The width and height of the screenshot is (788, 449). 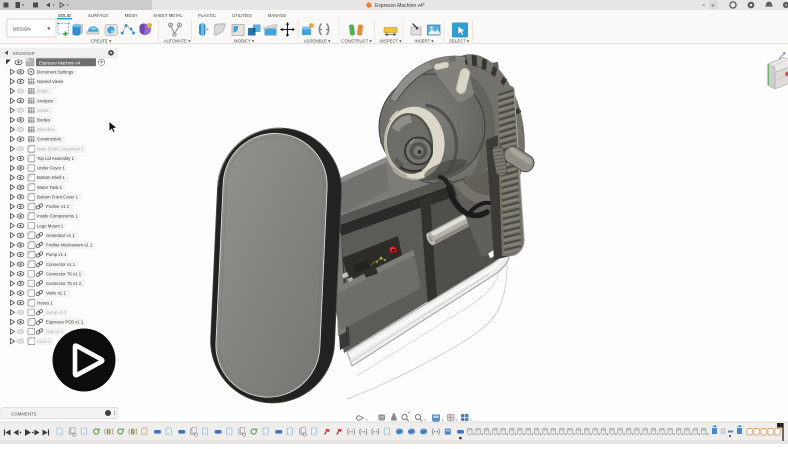 What do you see at coordinates (50, 81) in the screenshot?
I see `svg-text: Named Views` at bounding box center [50, 81].